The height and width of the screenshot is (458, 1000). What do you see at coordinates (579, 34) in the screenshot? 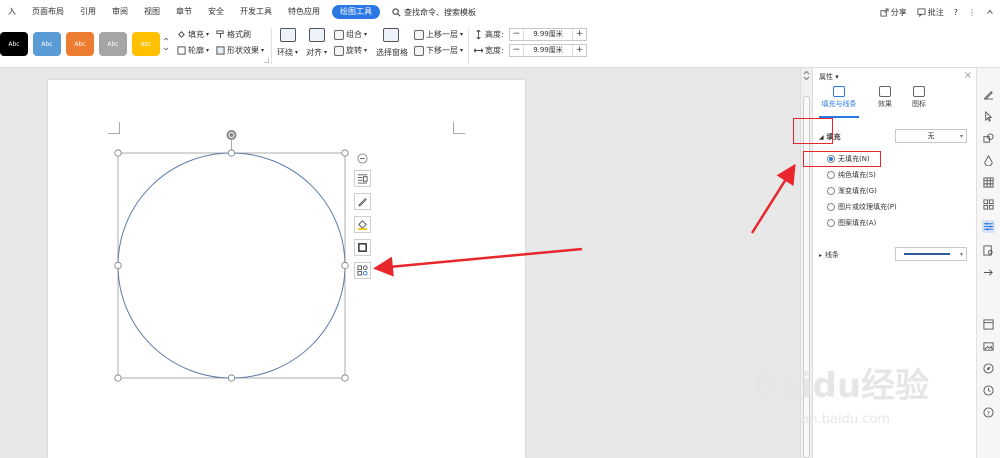
I see `height-increase-button: +` at bounding box center [579, 34].